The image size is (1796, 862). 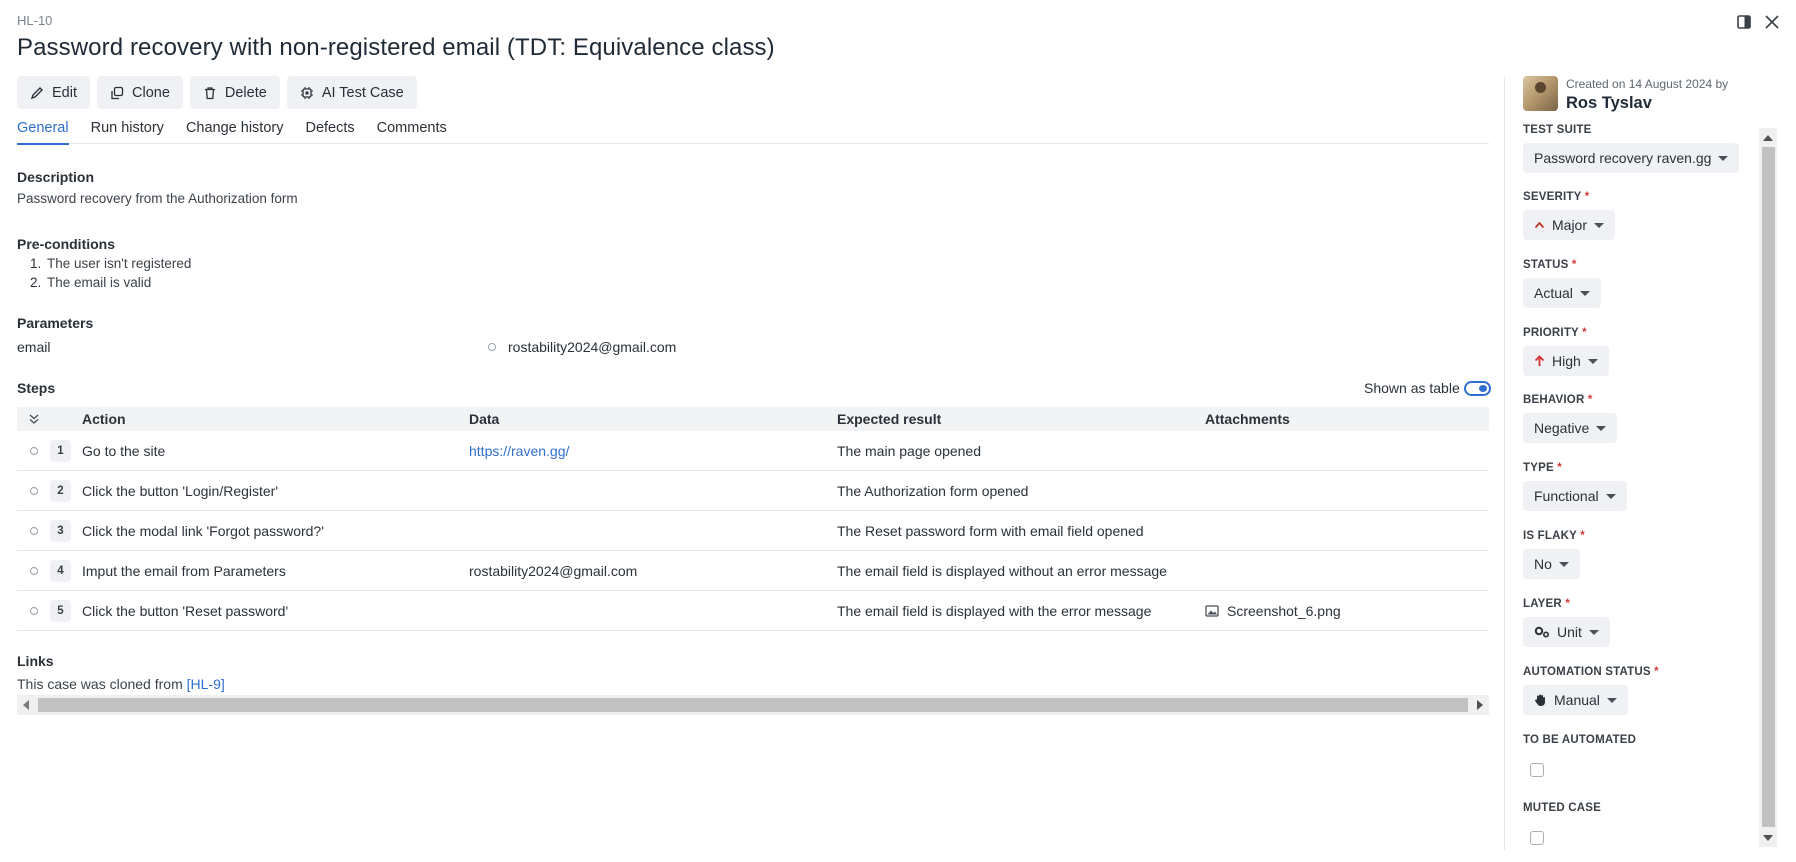 I want to click on tab-defects: Defects, so click(x=329, y=131).